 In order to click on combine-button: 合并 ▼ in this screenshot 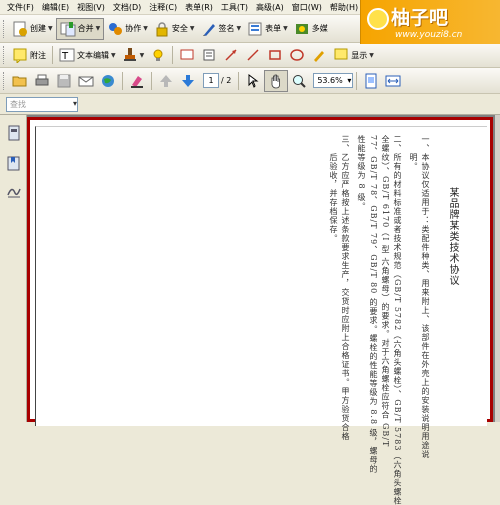, I will do `click(80, 28)`.